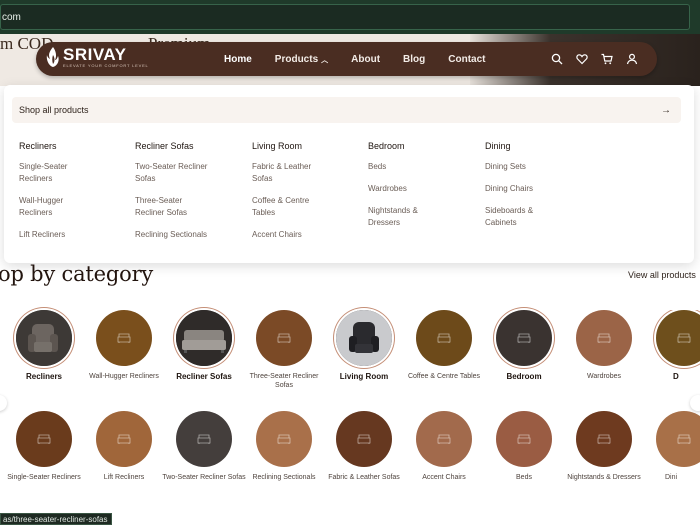 Image resolution: width=700 pixels, height=525 pixels. What do you see at coordinates (3, 403) in the screenshot?
I see `carousel-prev-button` at bounding box center [3, 403].